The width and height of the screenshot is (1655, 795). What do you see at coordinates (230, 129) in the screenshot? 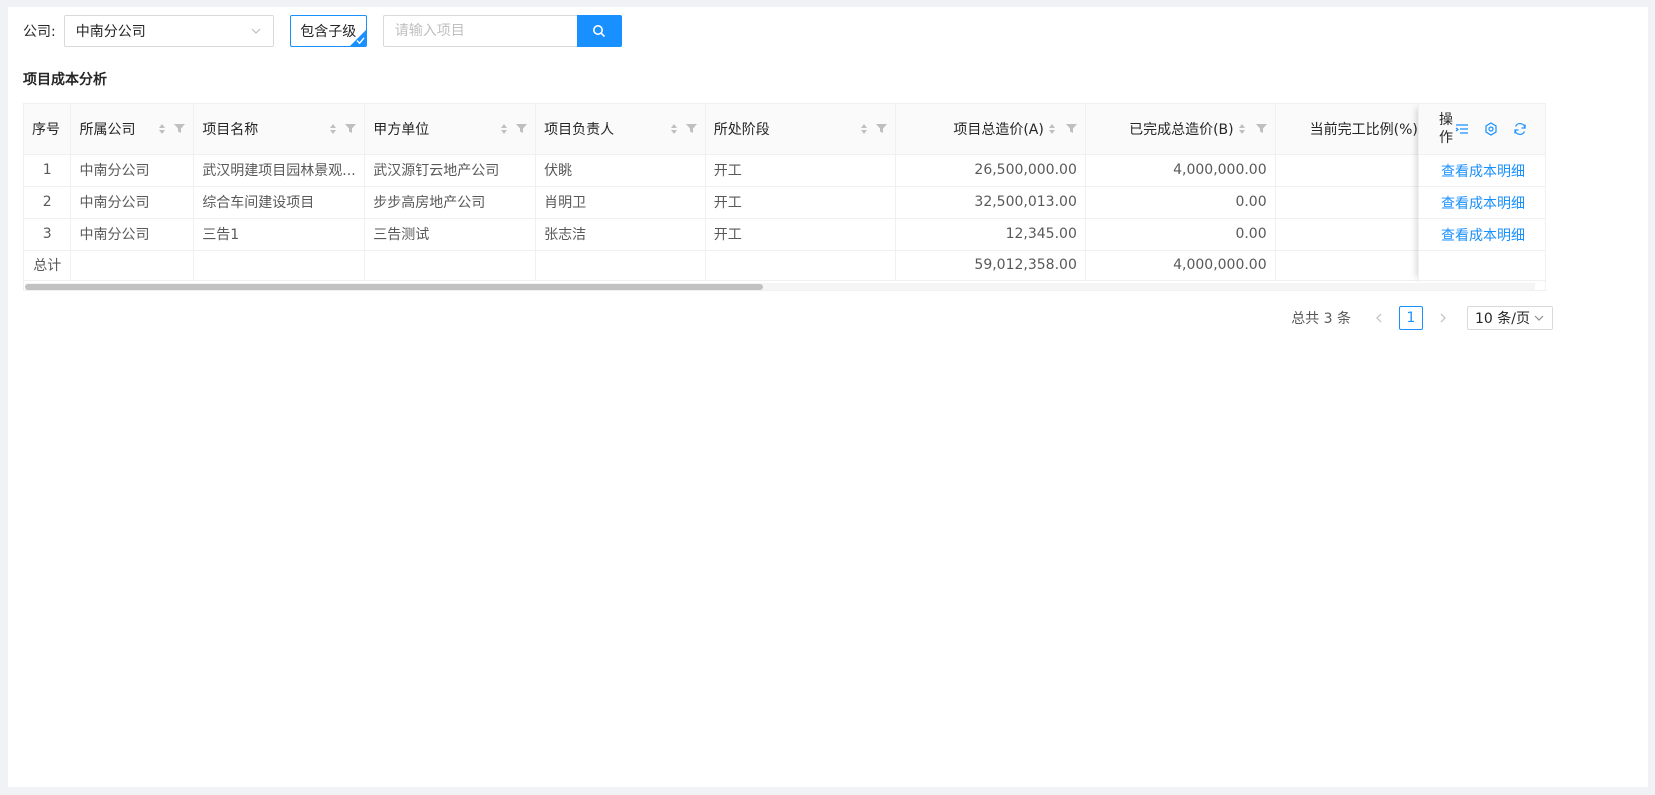
I see `col-header-label: 项目名称` at bounding box center [230, 129].